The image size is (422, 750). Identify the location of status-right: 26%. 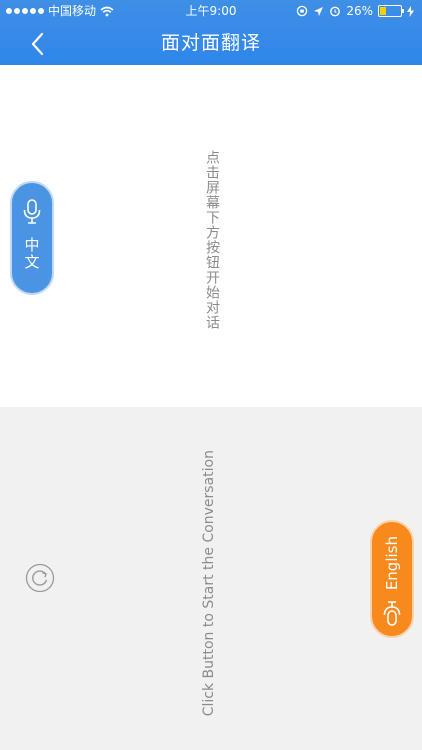
(355, 11).